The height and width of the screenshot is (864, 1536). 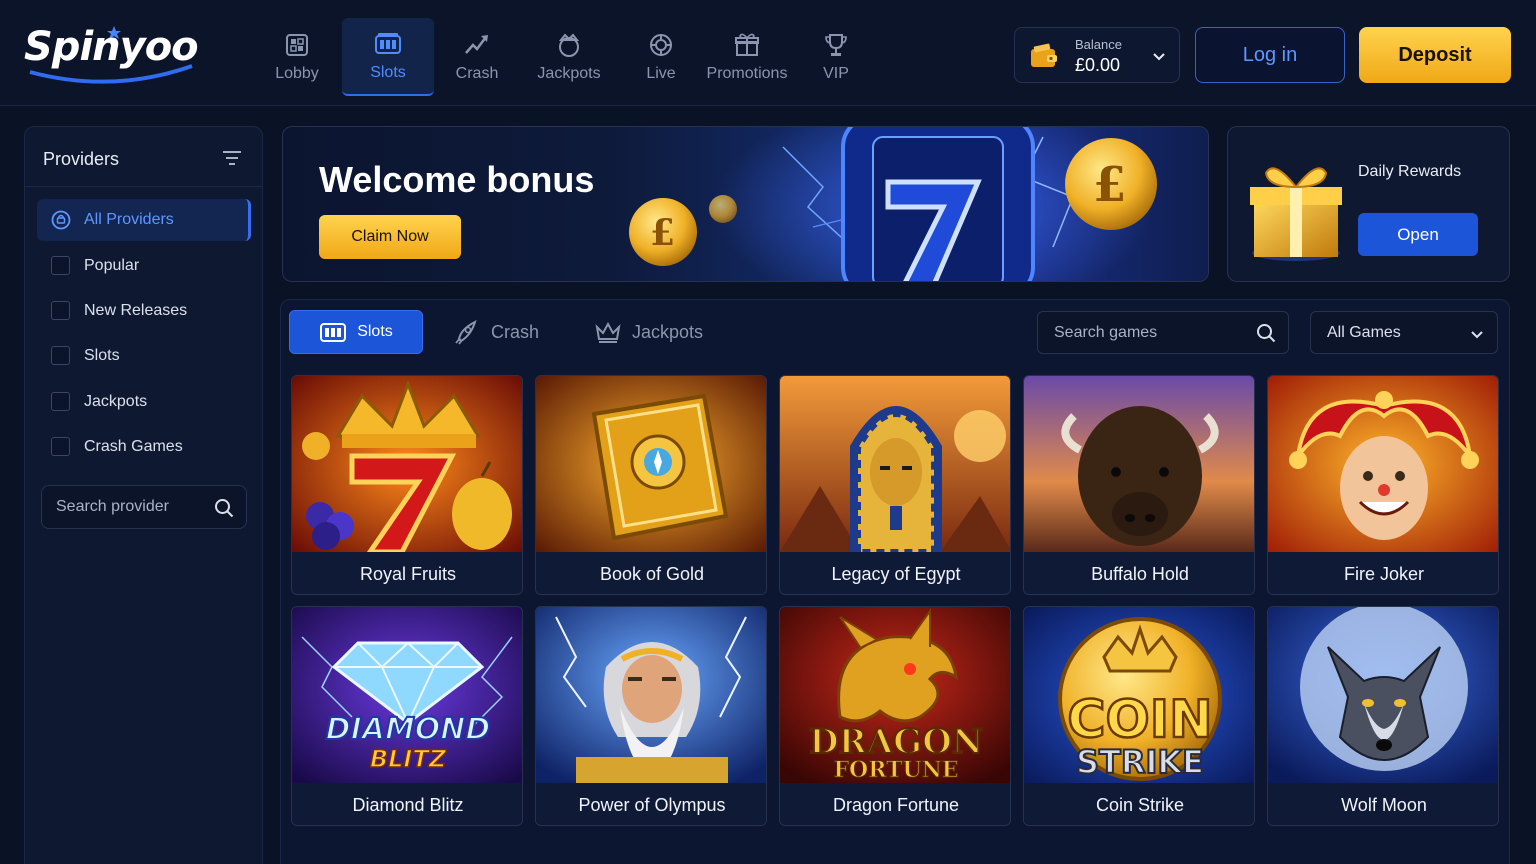 What do you see at coordinates (388, 72) in the screenshot?
I see `nav-slots-label: Slots` at bounding box center [388, 72].